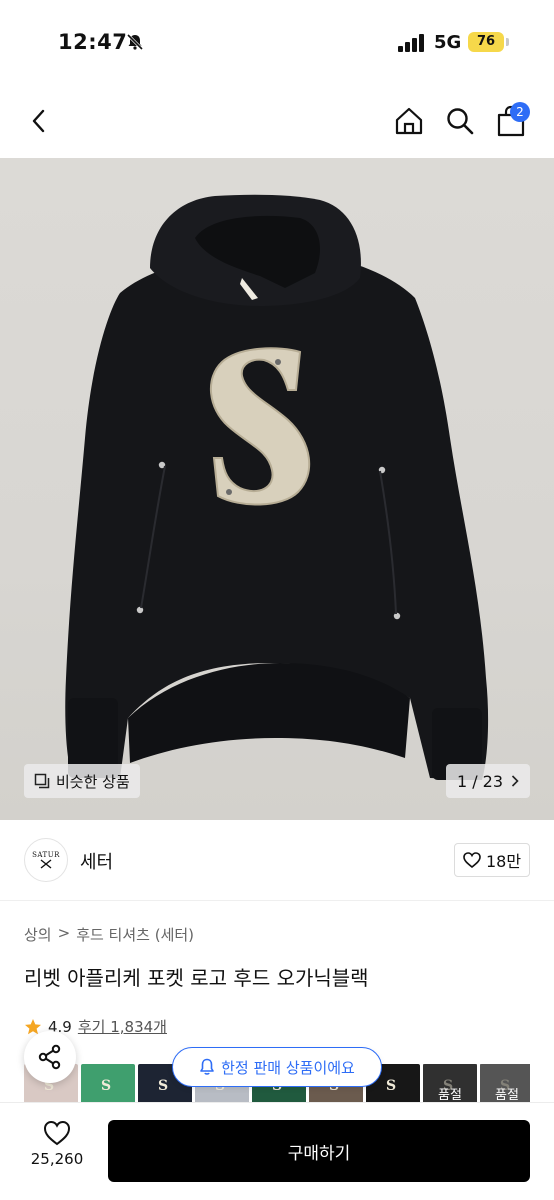 The width and height of the screenshot is (554, 1200). Describe the element at coordinates (46, 855) in the screenshot. I see `brand-logo-text: SATUR` at that location.